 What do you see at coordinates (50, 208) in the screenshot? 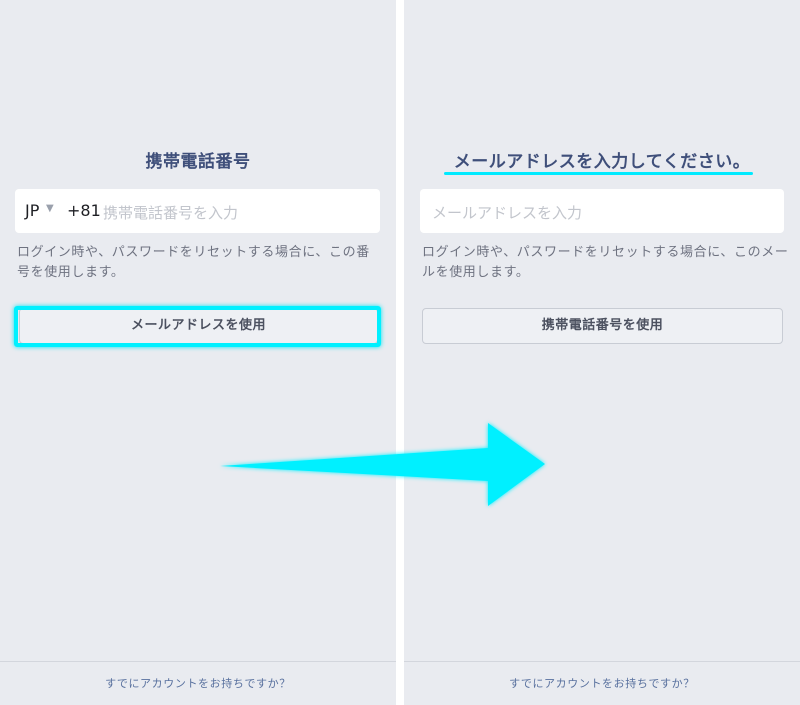
I see `chevron-down-icon: ▼` at bounding box center [50, 208].